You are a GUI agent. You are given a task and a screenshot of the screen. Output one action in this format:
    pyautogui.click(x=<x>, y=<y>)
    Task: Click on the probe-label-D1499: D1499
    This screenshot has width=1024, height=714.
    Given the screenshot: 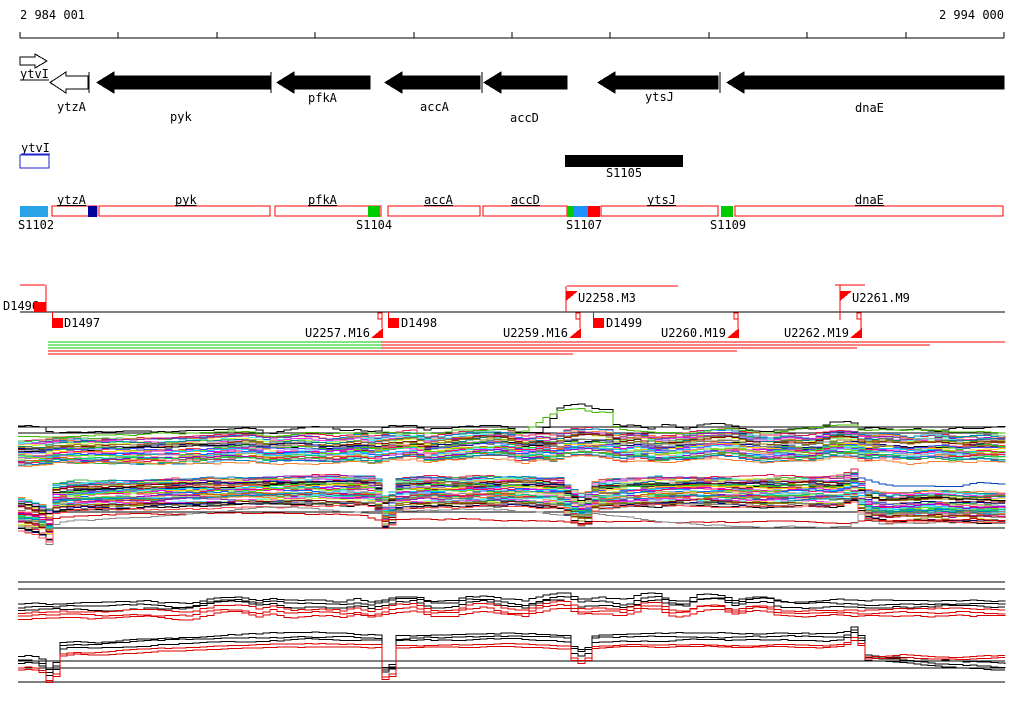 What is the action you would take?
    pyautogui.click(x=624, y=323)
    